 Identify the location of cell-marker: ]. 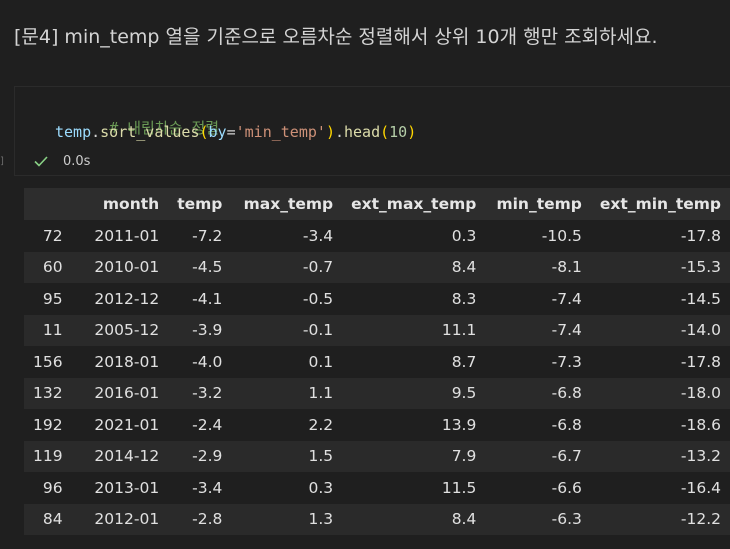
(2, 161).